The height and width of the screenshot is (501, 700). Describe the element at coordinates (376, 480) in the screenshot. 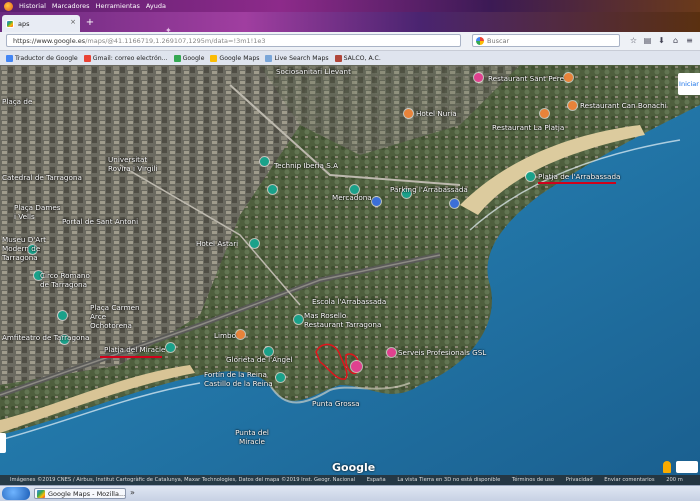

I see `attrib-country: España` at that location.